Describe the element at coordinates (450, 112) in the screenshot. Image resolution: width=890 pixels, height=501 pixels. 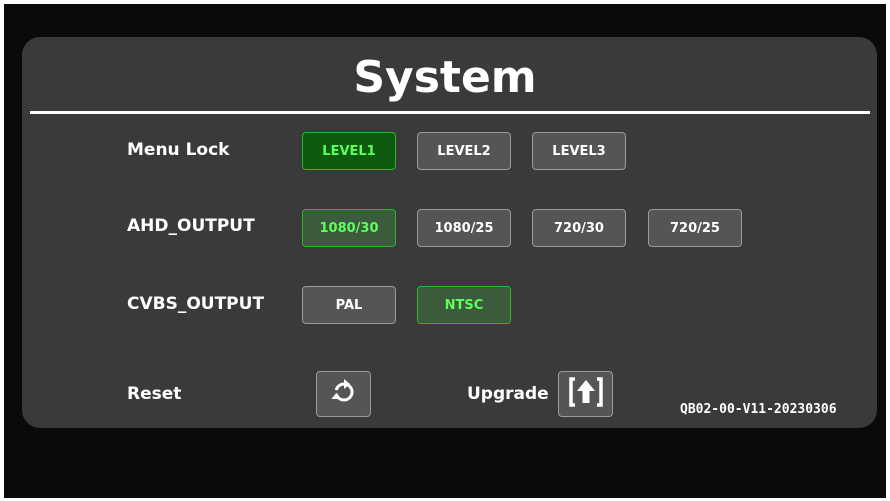
I see `title-divider` at that location.